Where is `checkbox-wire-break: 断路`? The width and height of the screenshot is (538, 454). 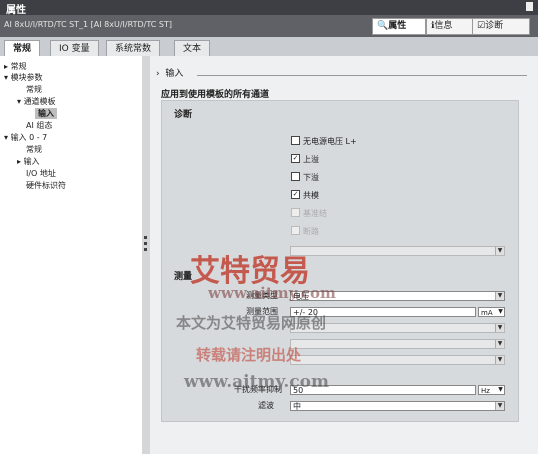
checkbox-wire-break: 断路 is located at coordinates (305, 232).